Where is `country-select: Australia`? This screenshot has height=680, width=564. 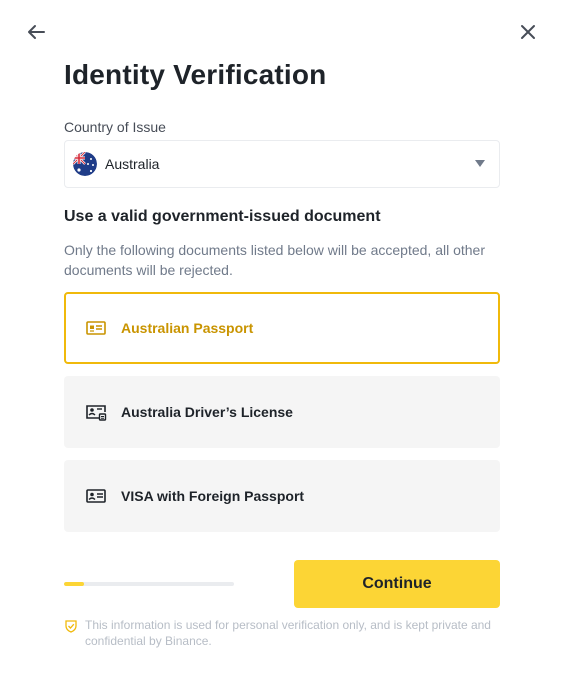
country-select: Australia is located at coordinates (282, 164).